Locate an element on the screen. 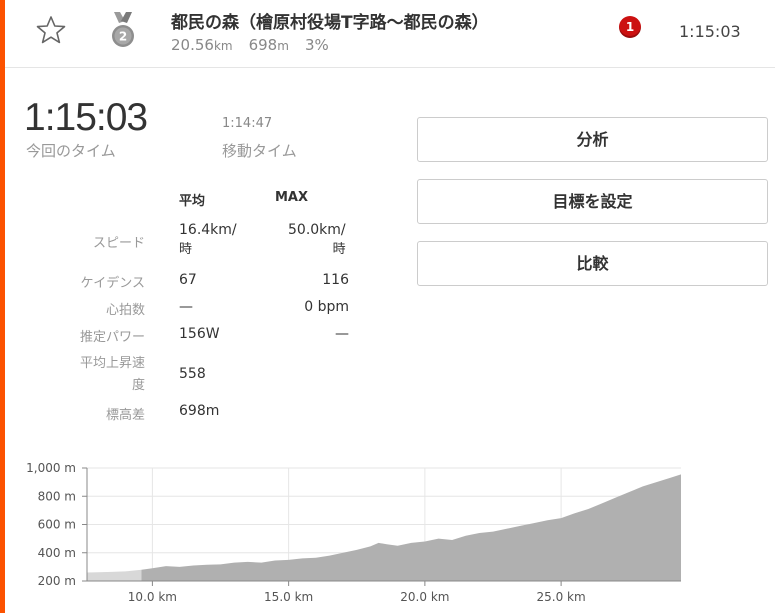 The height and width of the screenshot is (613, 775). elapsed-time-label: 今回のタイム is located at coordinates (71, 151).